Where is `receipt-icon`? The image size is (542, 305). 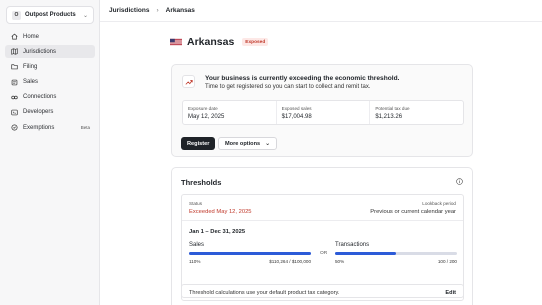
receipt-icon is located at coordinates (14, 82).